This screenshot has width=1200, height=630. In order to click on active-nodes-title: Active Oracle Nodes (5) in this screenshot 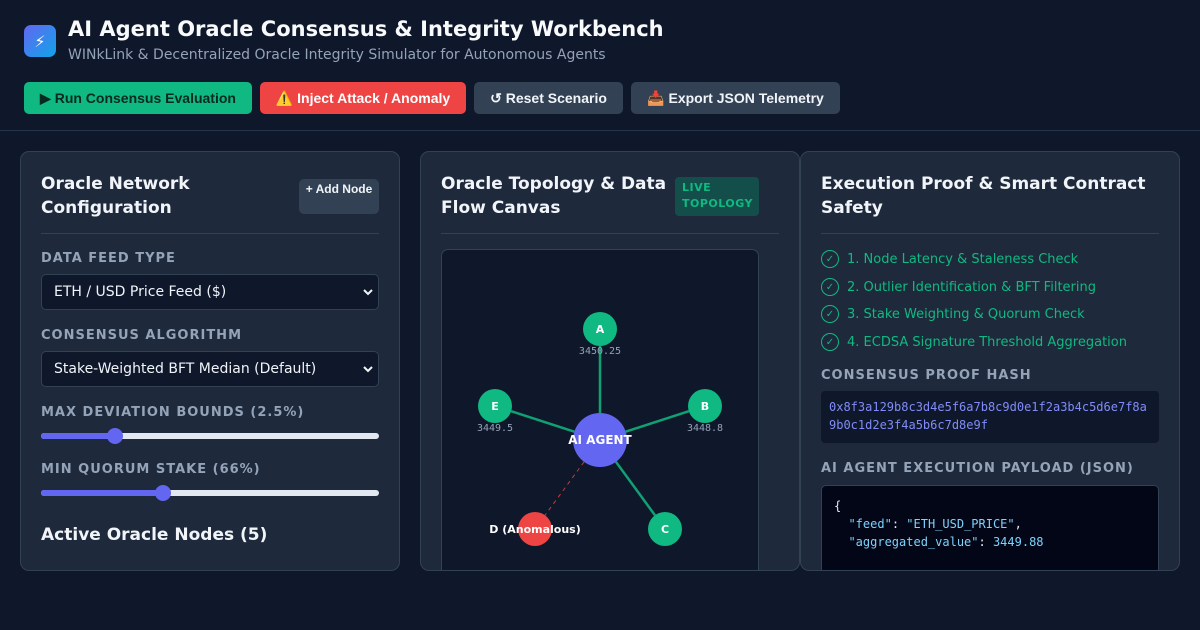, I will do `click(154, 535)`.